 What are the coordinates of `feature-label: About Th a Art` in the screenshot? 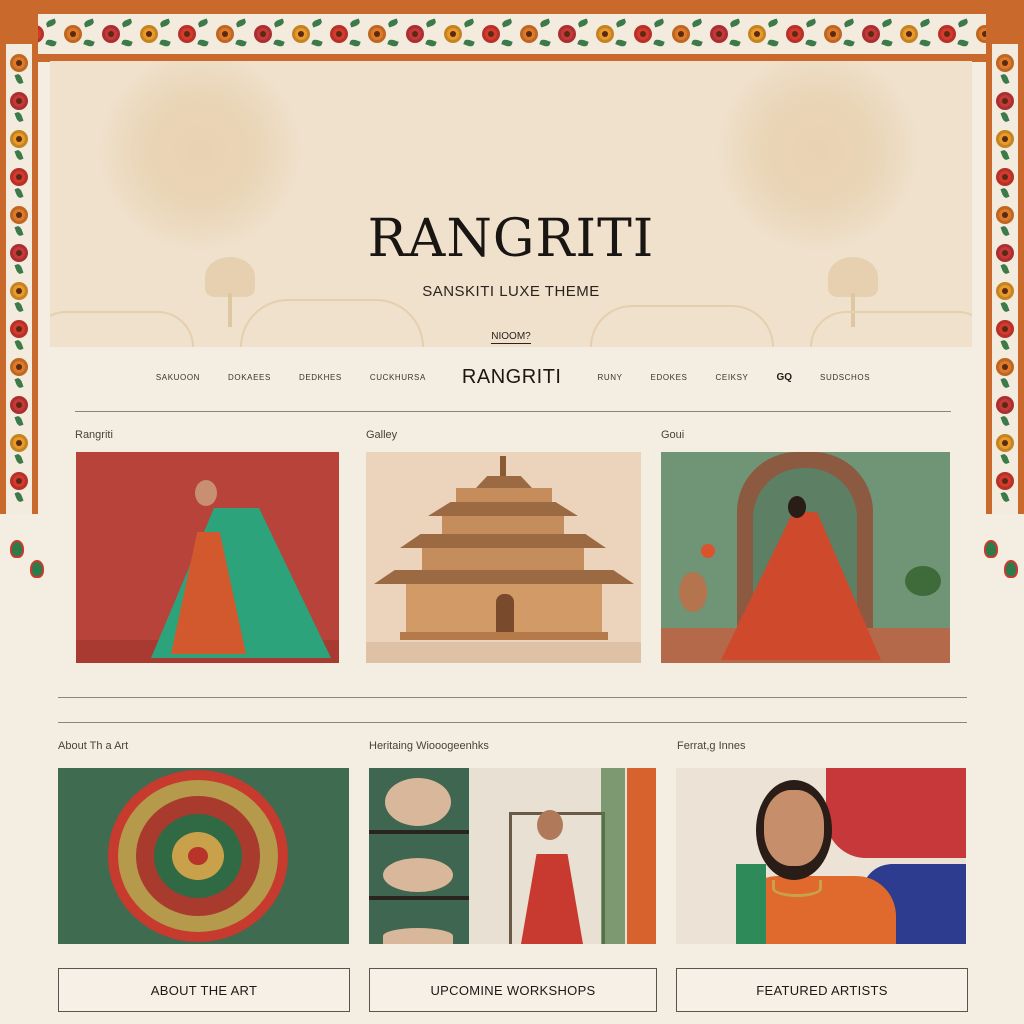 It's located at (93, 746).